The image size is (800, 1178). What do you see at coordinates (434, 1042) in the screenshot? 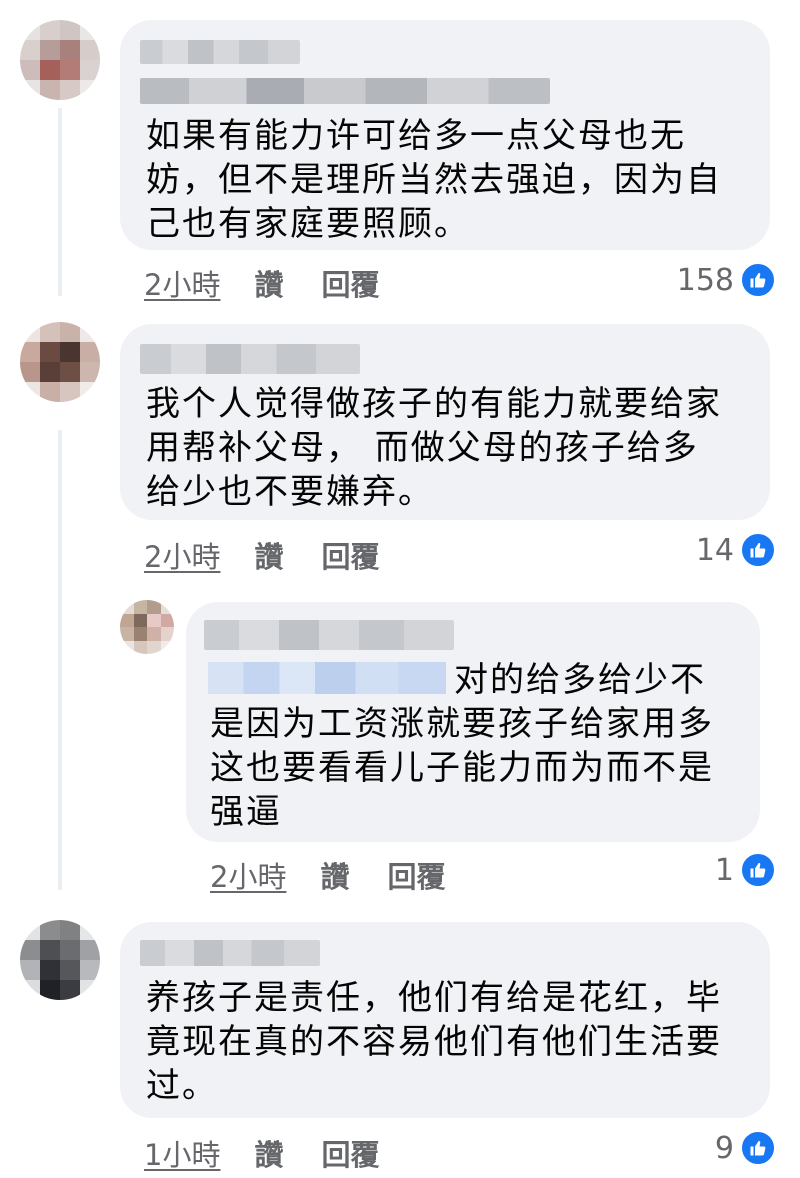
I see `comment-text: 养孩子是责任，他们有给是花红，毕 竟现在真的不容易他们有他们生活要 过。` at bounding box center [434, 1042].